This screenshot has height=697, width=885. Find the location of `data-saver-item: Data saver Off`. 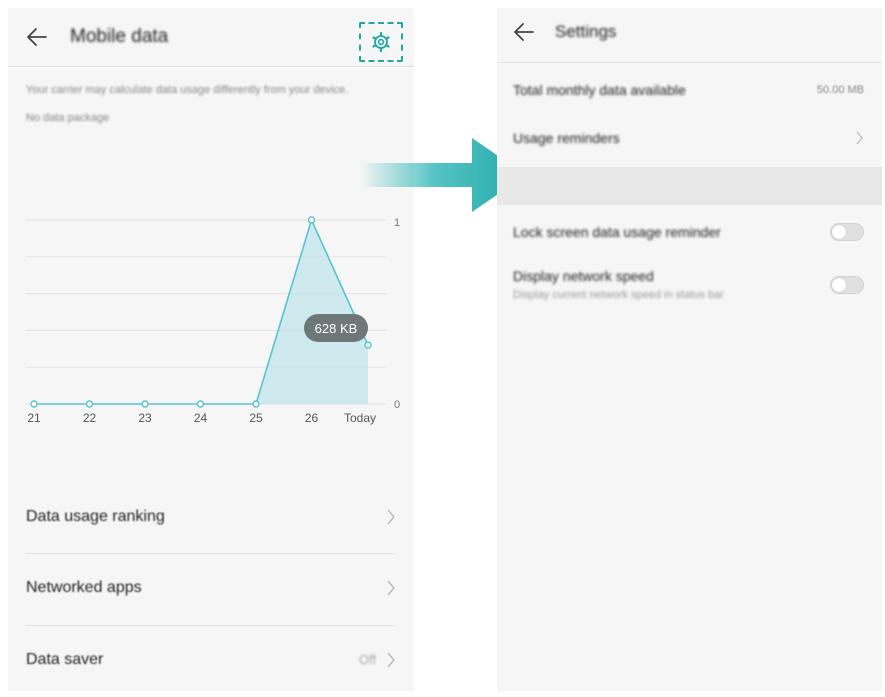

data-saver-item: Data saver Off is located at coordinates (211, 661).